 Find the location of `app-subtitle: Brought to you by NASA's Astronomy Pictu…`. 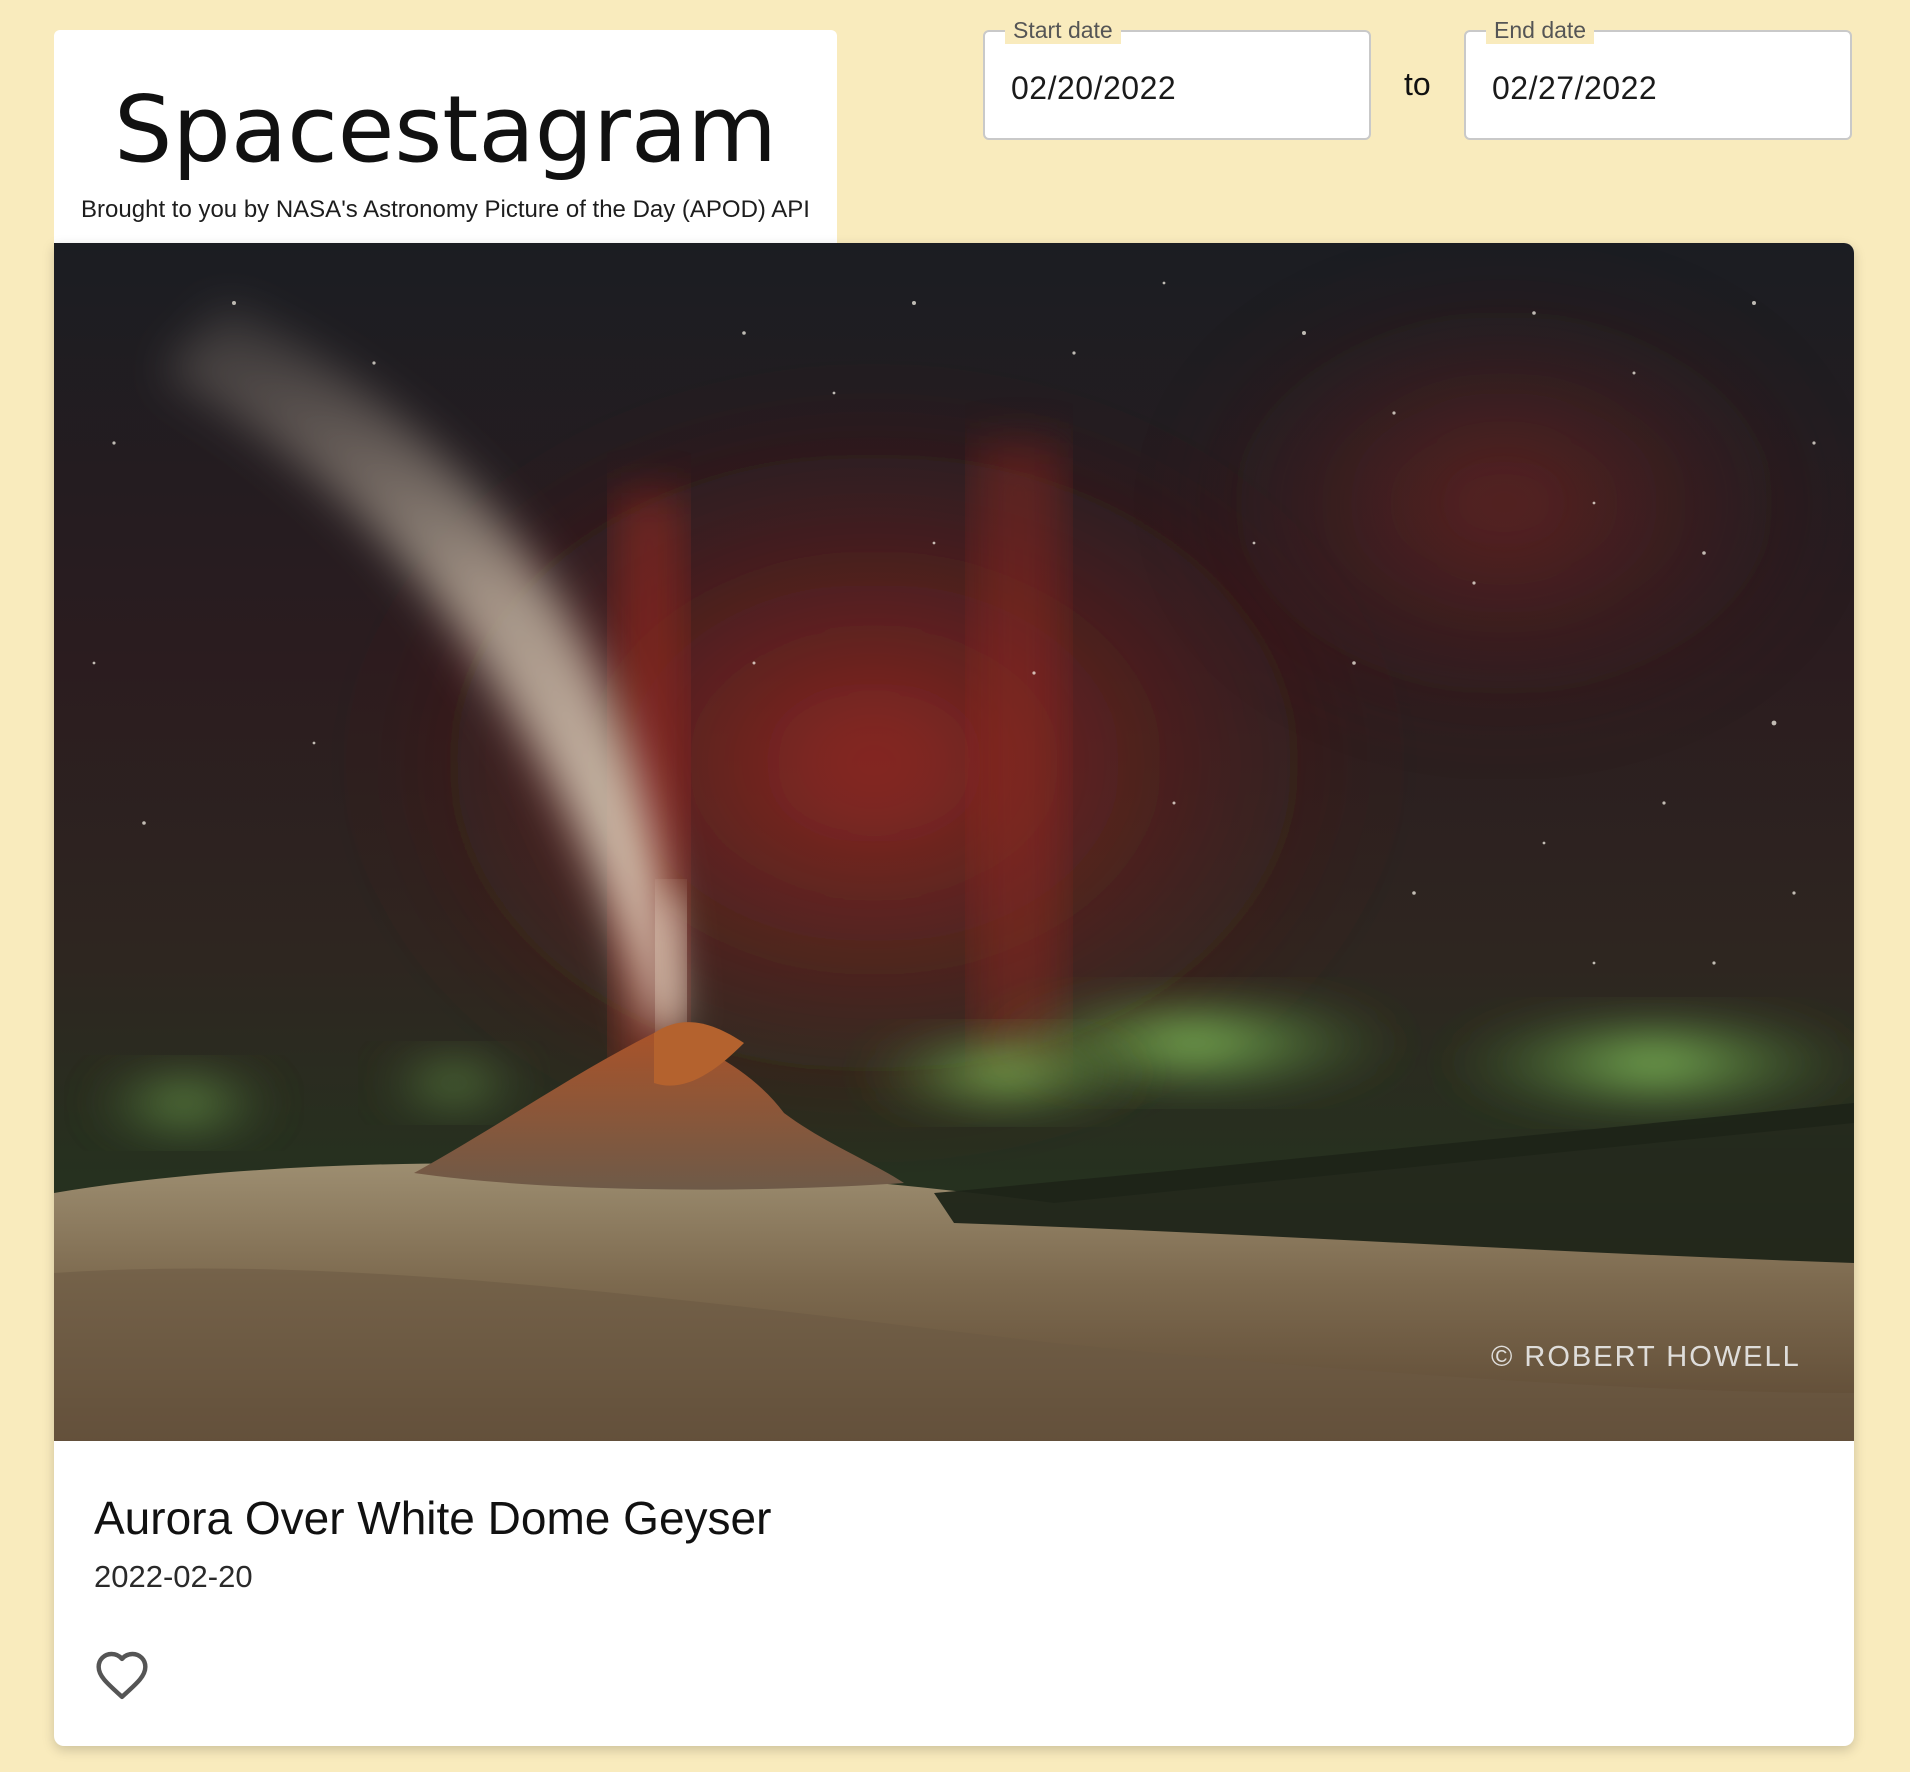

app-subtitle: Brought to you by NASA's Astronomy Pictu… is located at coordinates (445, 209).